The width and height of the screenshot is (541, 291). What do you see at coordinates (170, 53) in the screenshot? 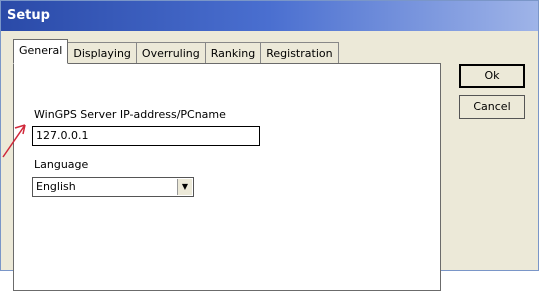
I see `tab-overruling: Overruling` at bounding box center [170, 53].